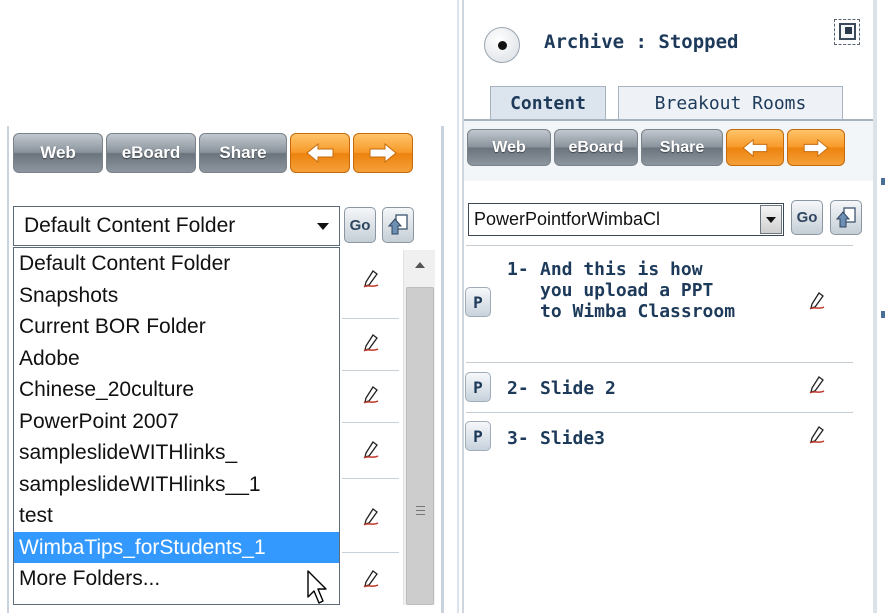 The width and height of the screenshot is (886, 613). Describe the element at coordinates (847, 32) in the screenshot. I see `popout-window-icon` at that location.